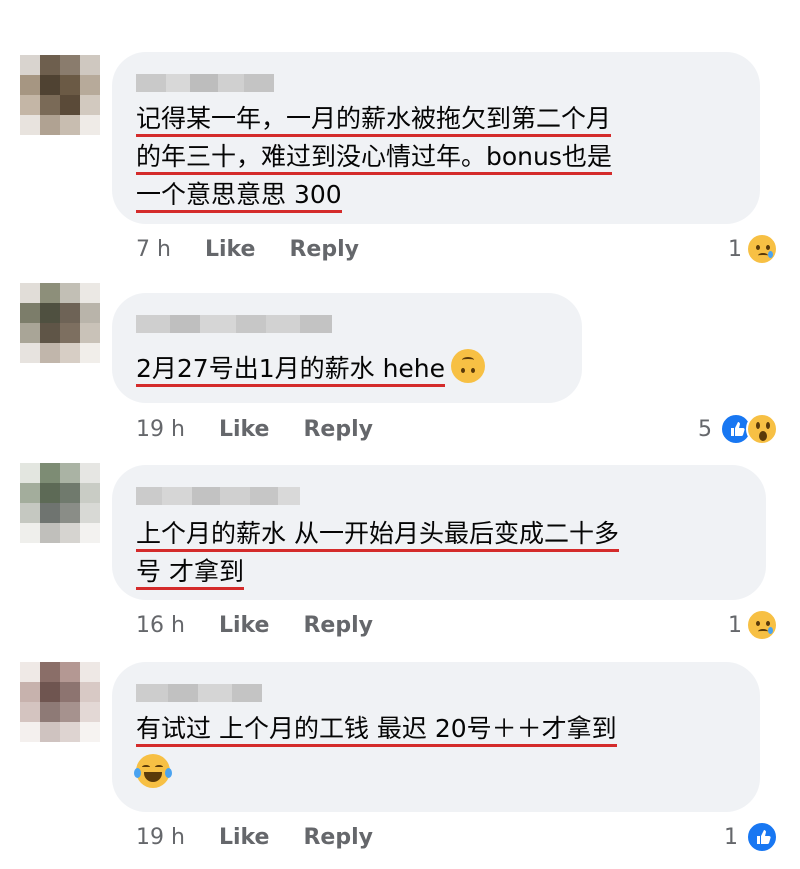 The image size is (800, 869). I want to click on like-reaction-icon, so click(762, 837).